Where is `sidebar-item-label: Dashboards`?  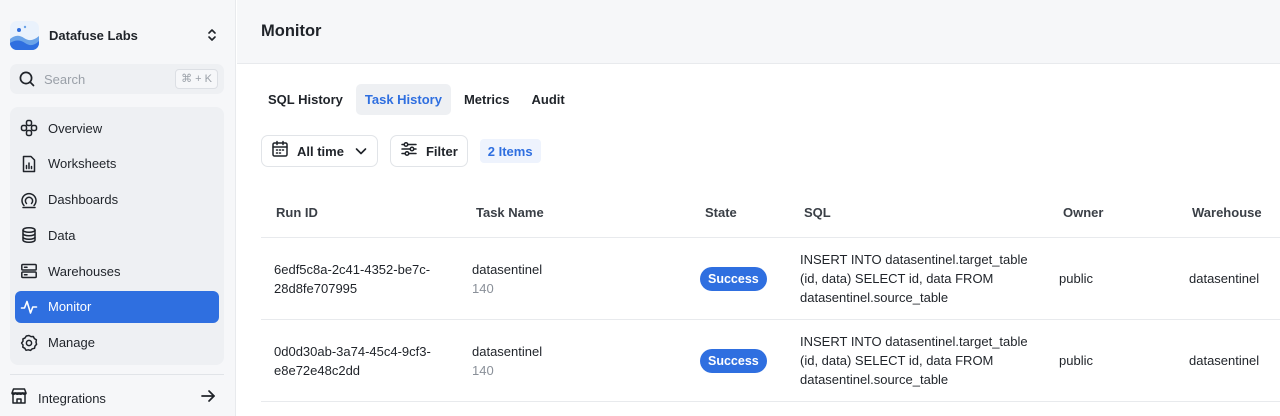 sidebar-item-label: Dashboards is located at coordinates (83, 200).